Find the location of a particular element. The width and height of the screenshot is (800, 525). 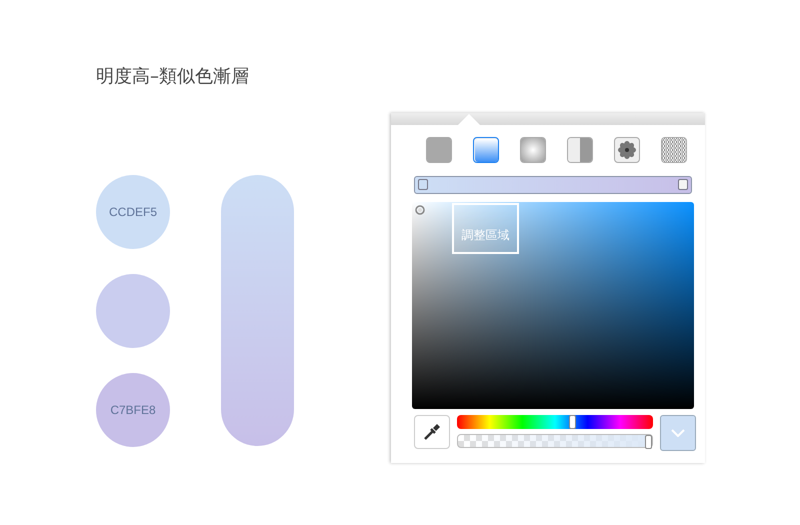

color-field: 調整區域 is located at coordinates (553, 305).